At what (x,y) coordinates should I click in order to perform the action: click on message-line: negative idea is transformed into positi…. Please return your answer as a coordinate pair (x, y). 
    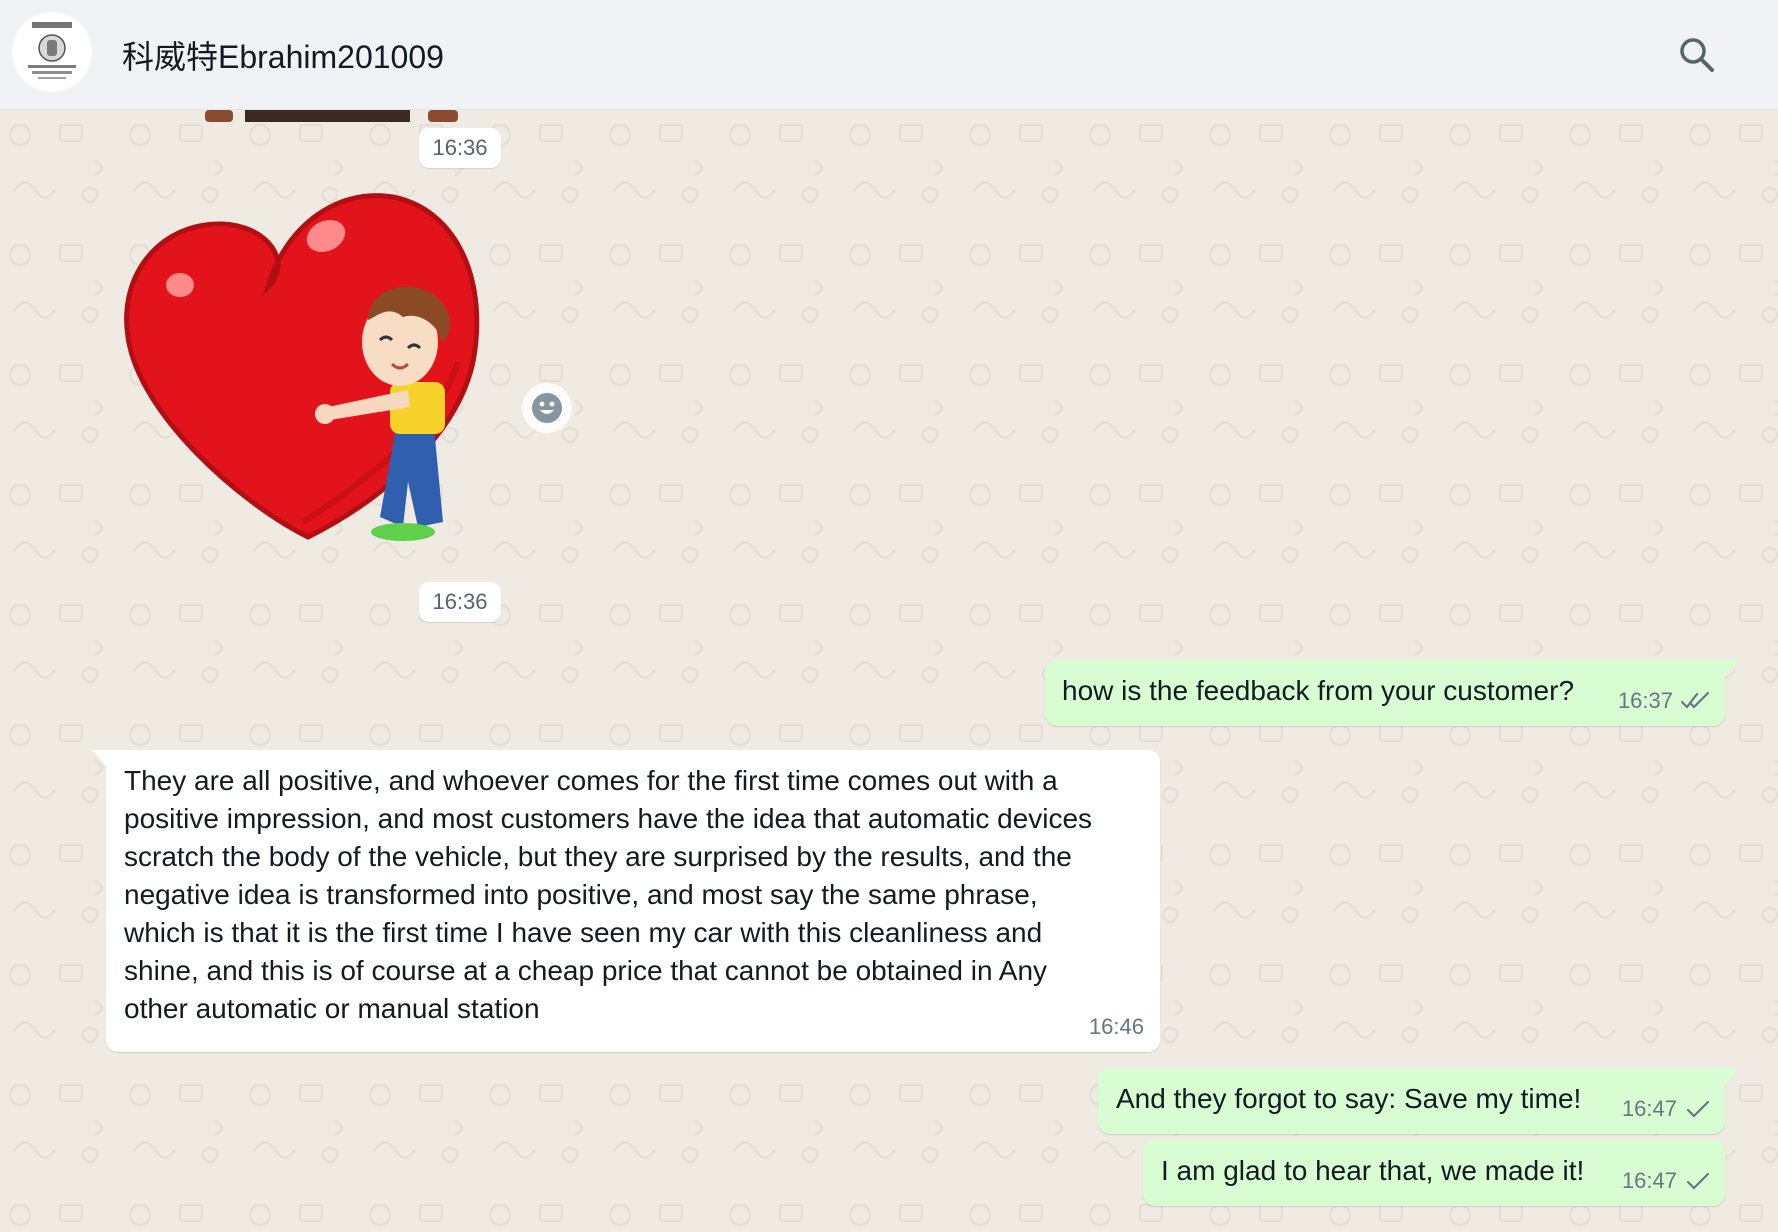
    Looking at the image, I should click on (581, 894).